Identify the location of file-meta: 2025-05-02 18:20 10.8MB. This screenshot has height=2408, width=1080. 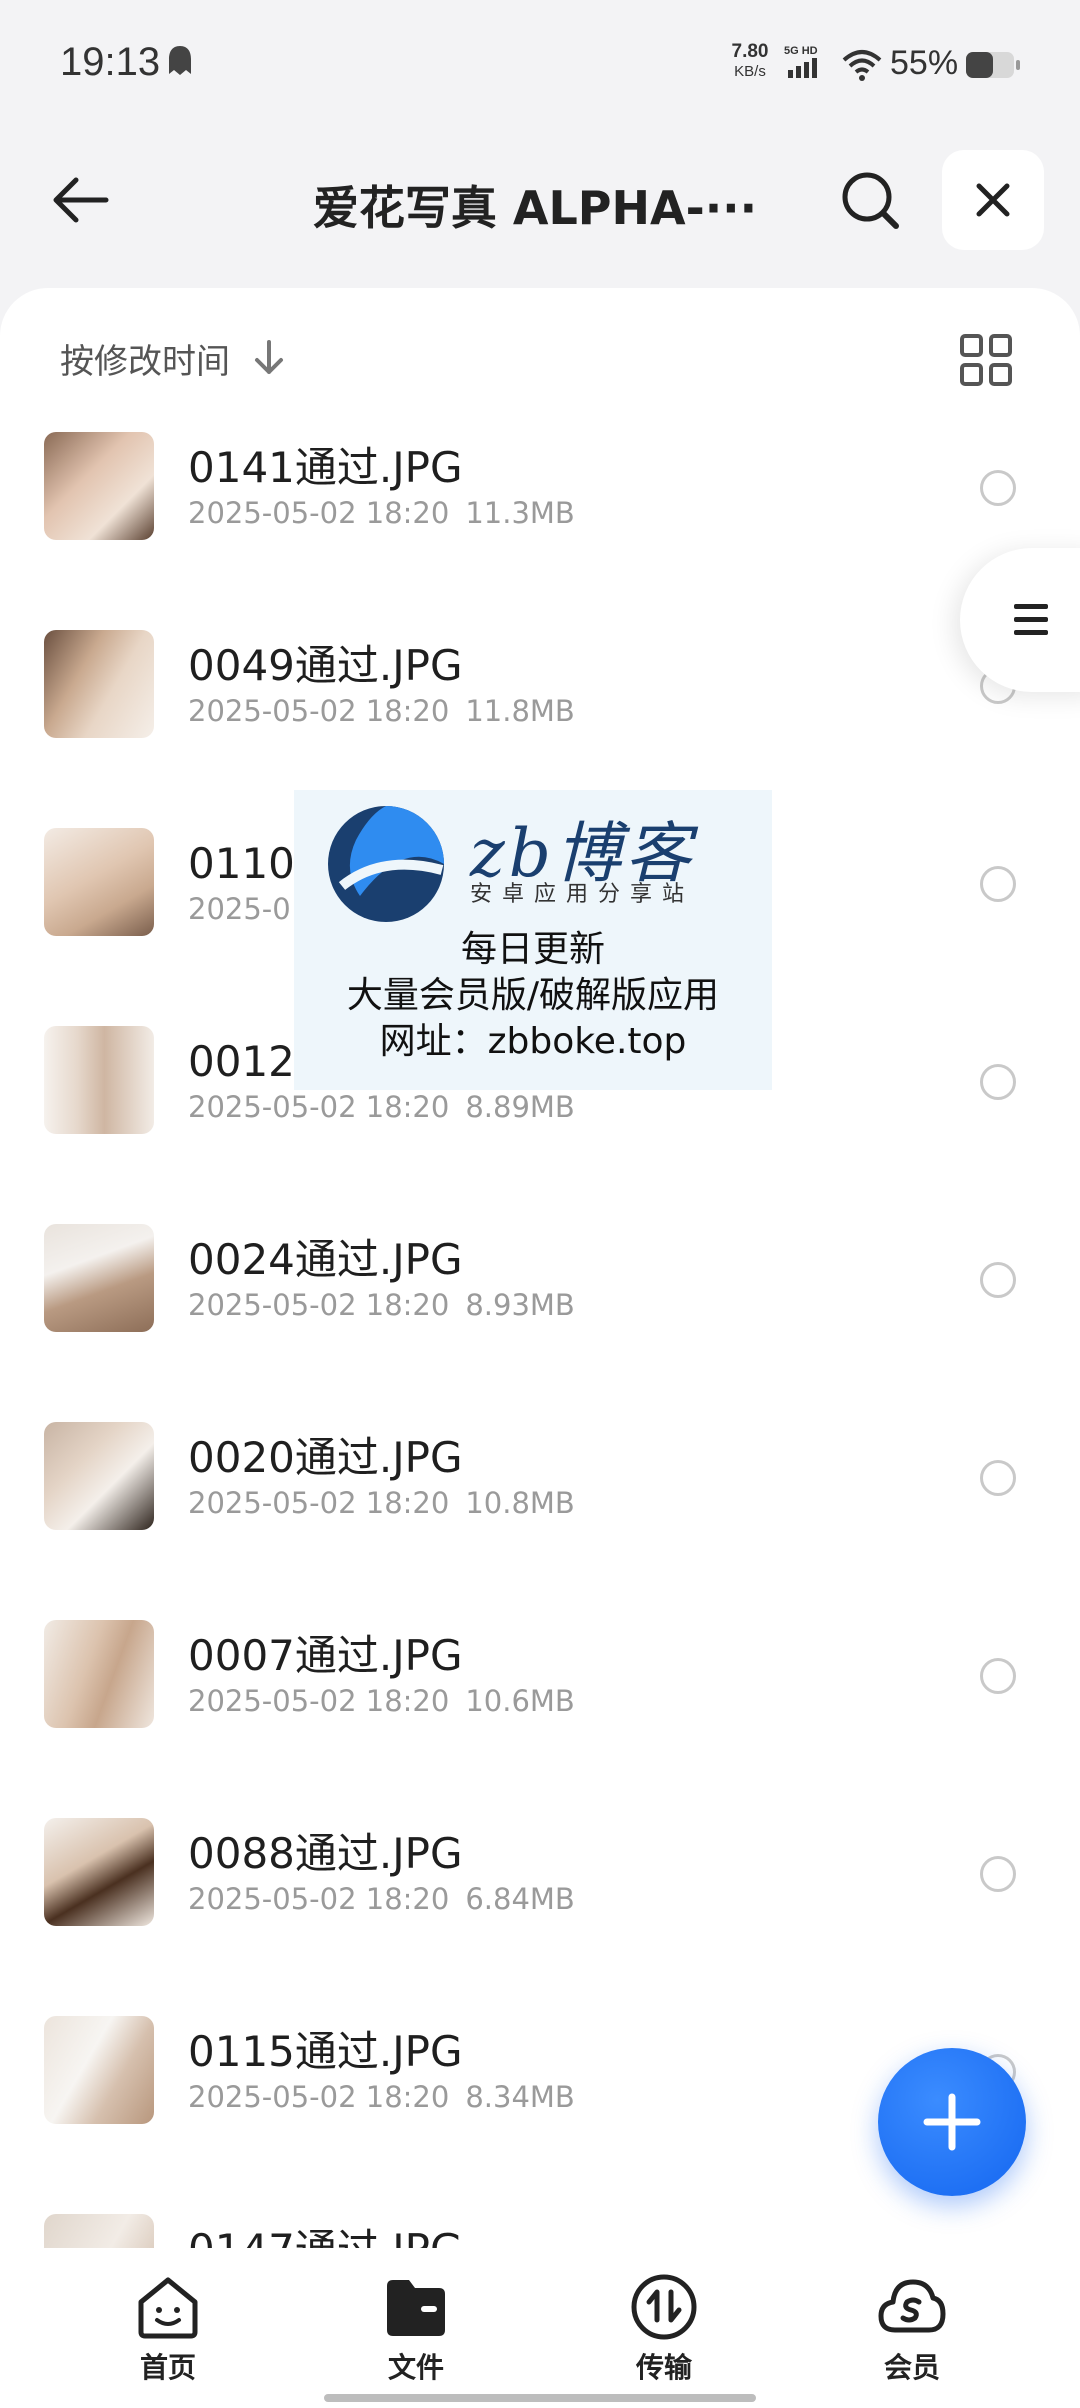
(381, 1503).